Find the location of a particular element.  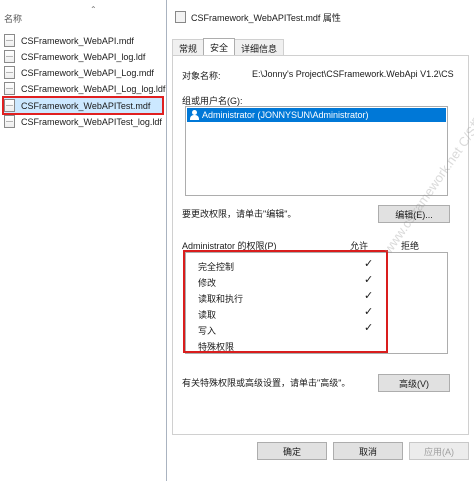

file-item: CSFramework_WebAPI.mdf is located at coordinates (83, 40).